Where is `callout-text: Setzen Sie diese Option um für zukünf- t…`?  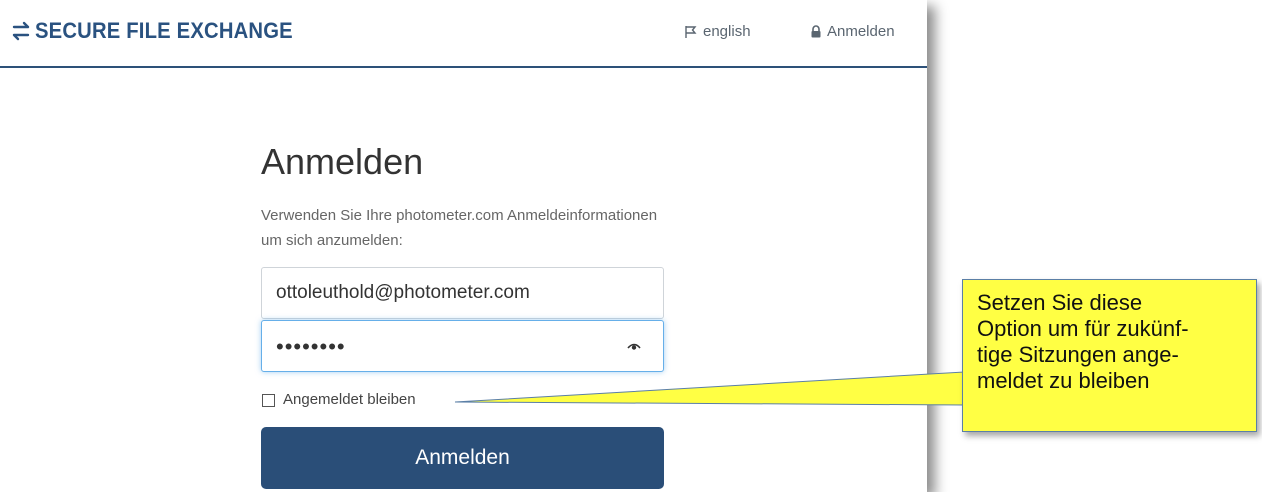
callout-text: Setzen Sie diese Option um für zukünf- t… is located at coordinates (1083, 341).